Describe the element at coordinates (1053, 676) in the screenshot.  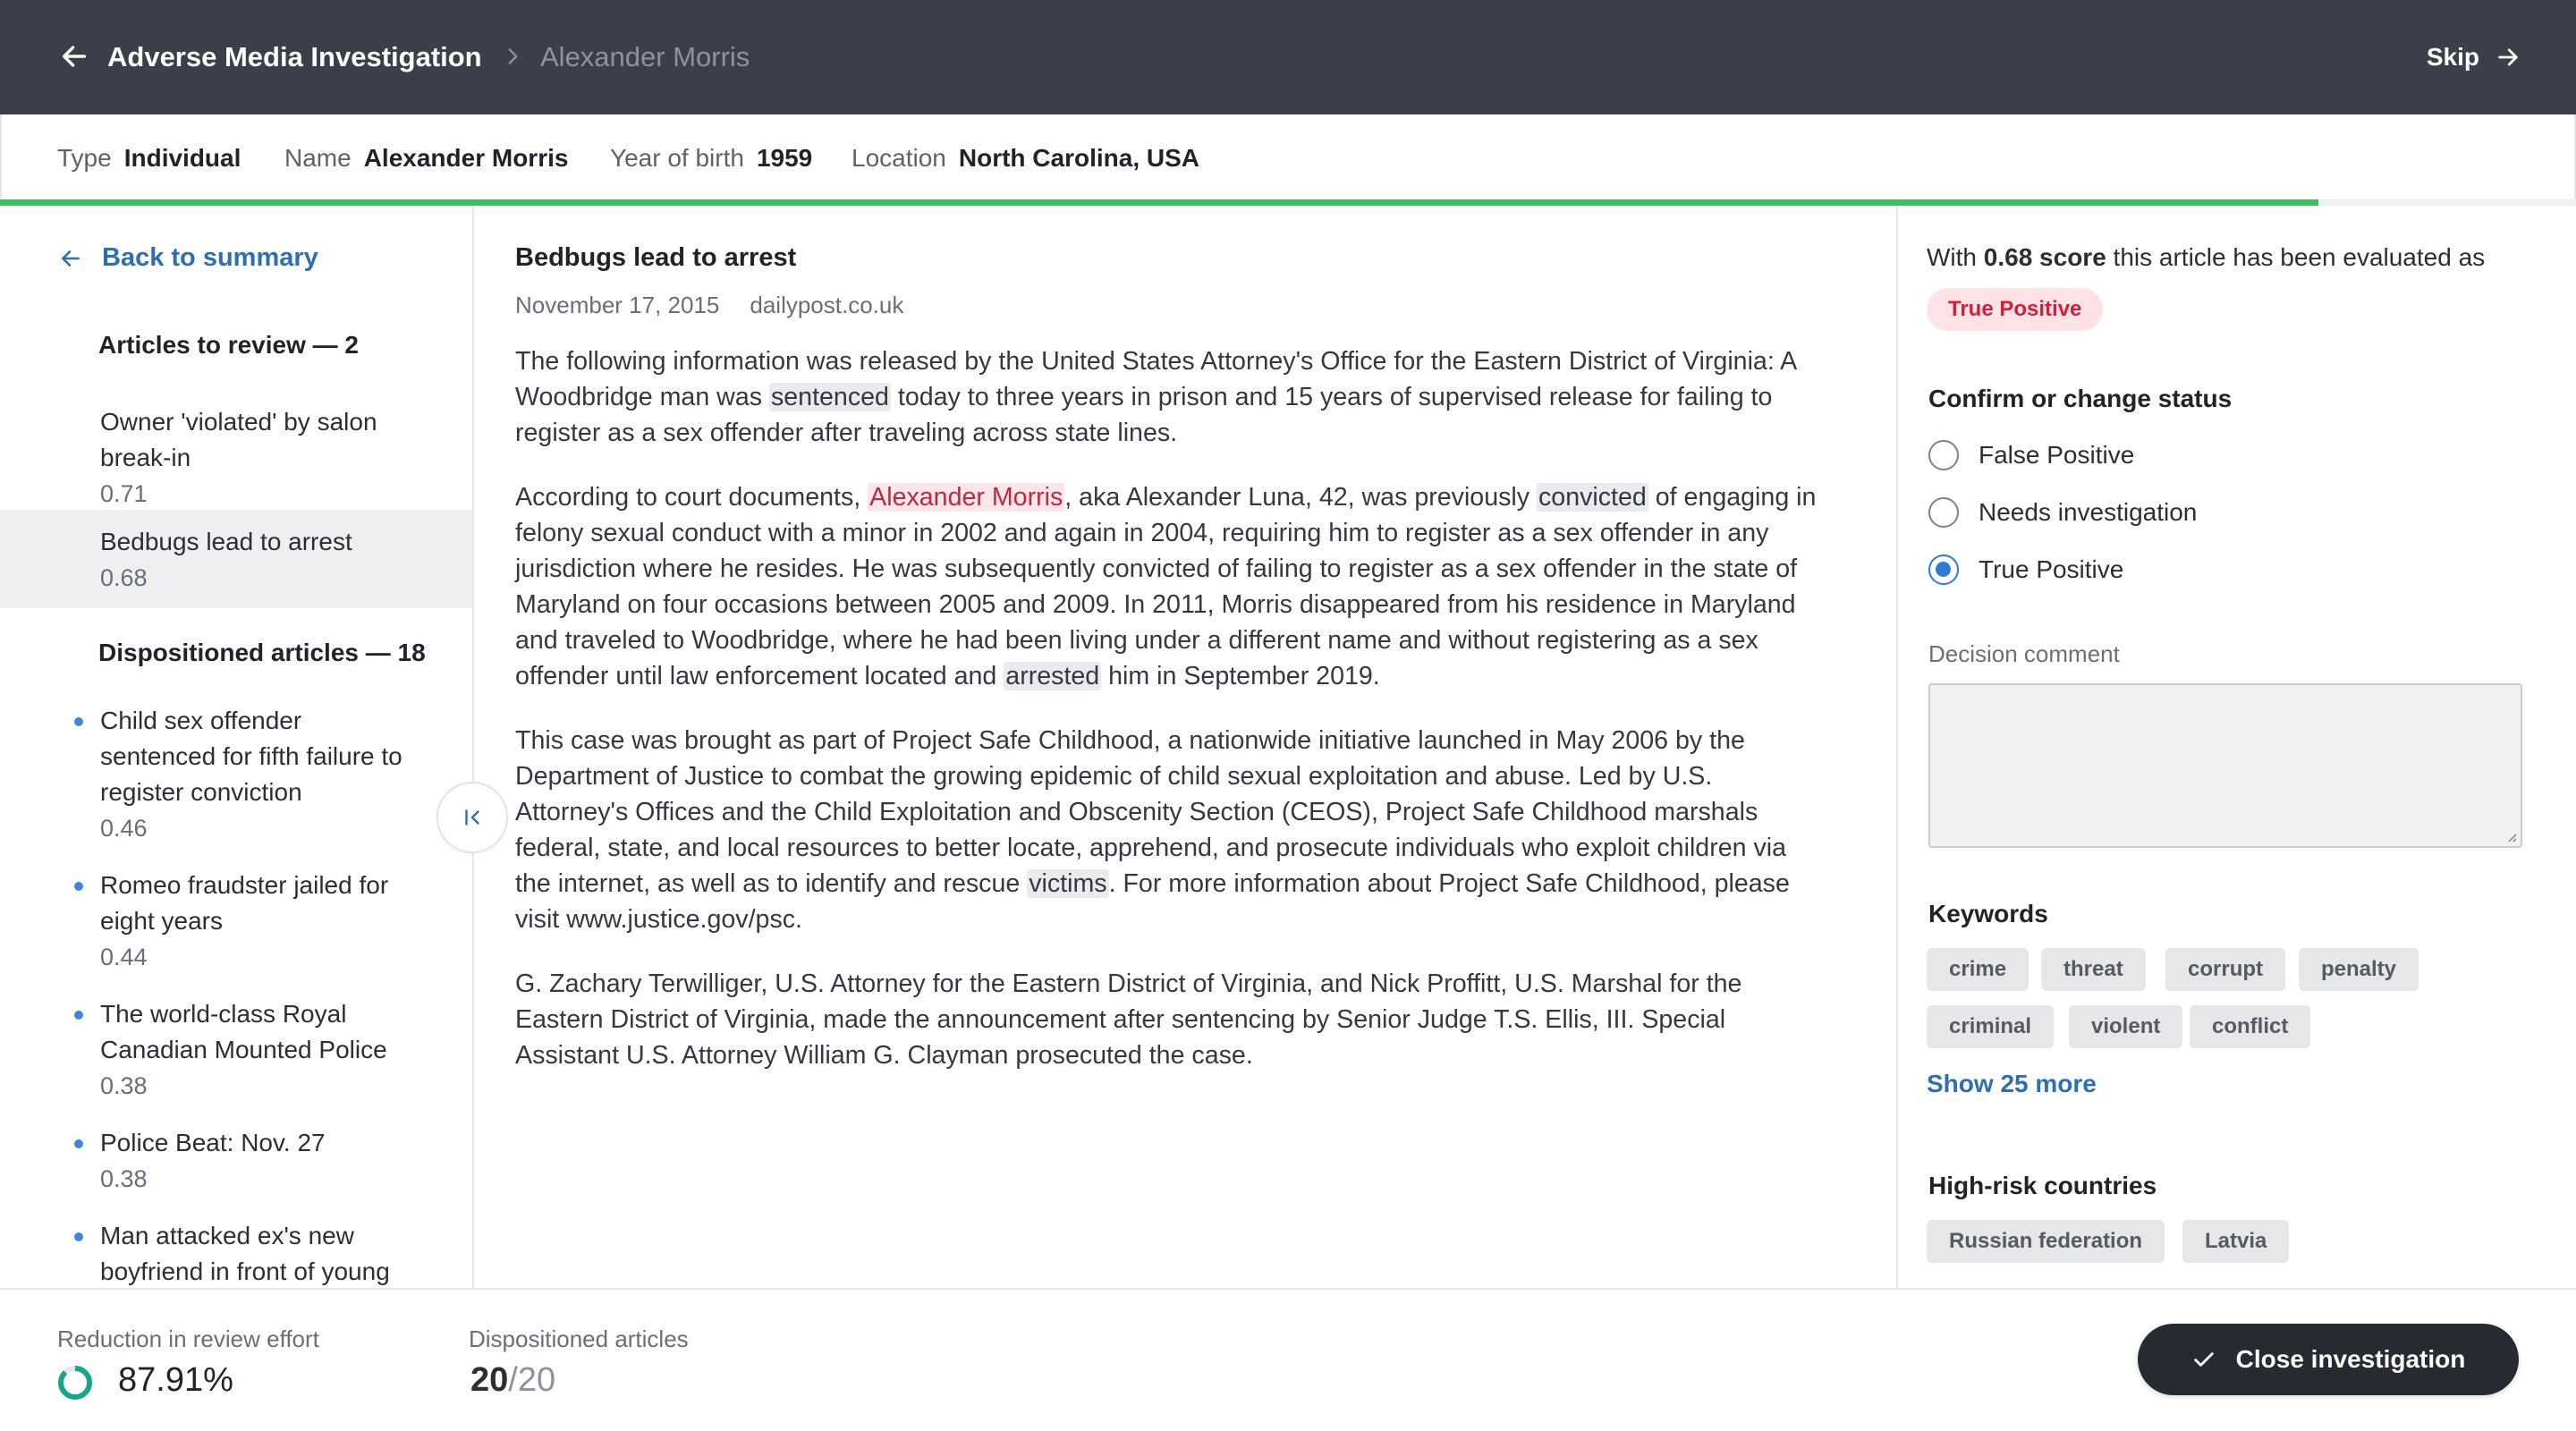
I see `keyword-highlight: arrested` at that location.